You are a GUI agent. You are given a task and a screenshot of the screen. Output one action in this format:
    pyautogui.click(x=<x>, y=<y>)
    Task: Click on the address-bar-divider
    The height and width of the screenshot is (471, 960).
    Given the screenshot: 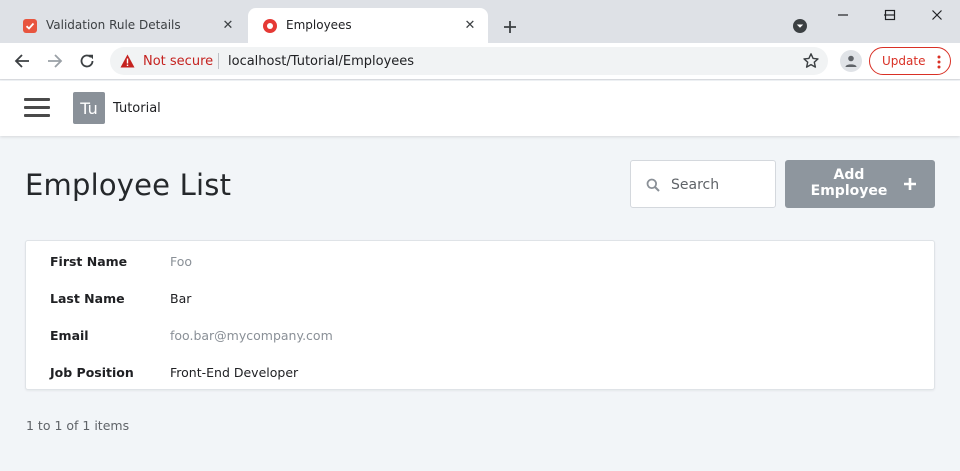 What is the action you would take?
    pyautogui.click(x=218, y=61)
    